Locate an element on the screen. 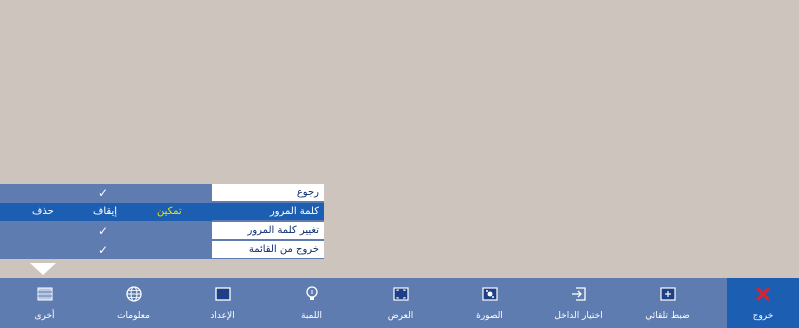 This screenshot has width=799, height=328. auto-adjust-icon is located at coordinates (667, 294).